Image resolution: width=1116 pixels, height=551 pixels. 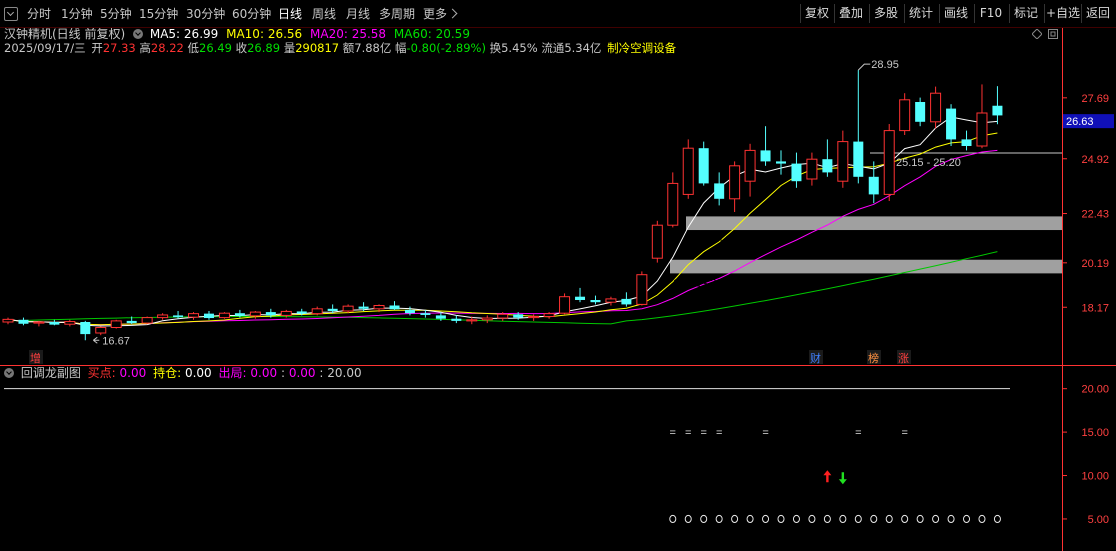 I want to click on max-label: 28.95, so click(x=885, y=65).